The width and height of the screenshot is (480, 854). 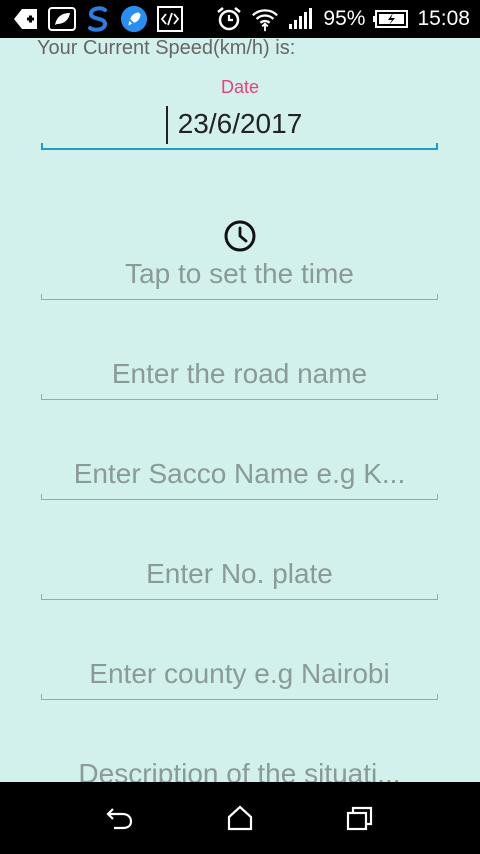 What do you see at coordinates (239, 297) in the screenshot?
I see `time-input-underline` at bounding box center [239, 297].